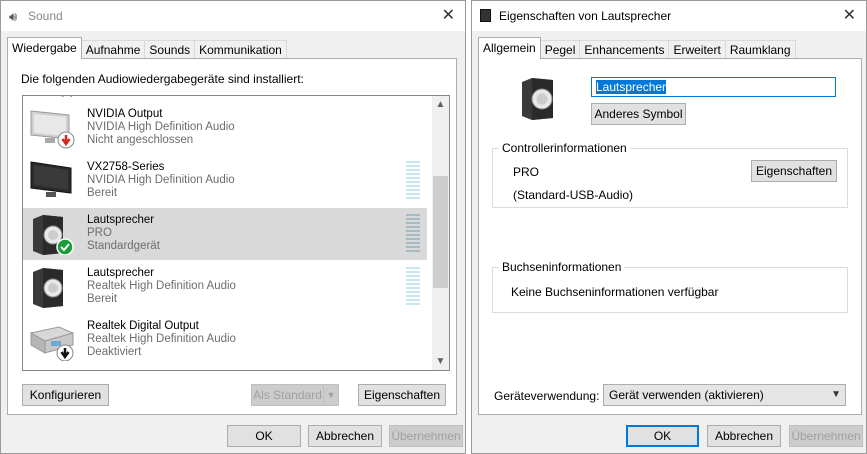  What do you see at coordinates (631, 87) in the screenshot?
I see `device-name-text: Lautsprecher` at bounding box center [631, 87].